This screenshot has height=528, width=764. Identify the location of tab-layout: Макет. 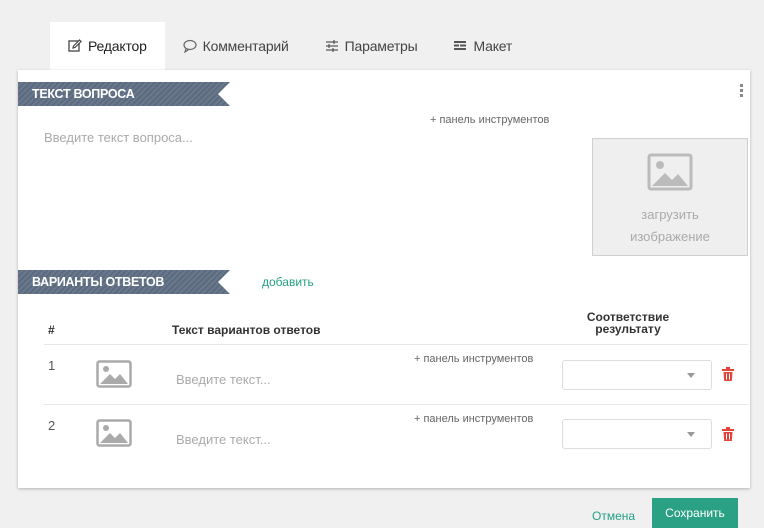
(482, 46).